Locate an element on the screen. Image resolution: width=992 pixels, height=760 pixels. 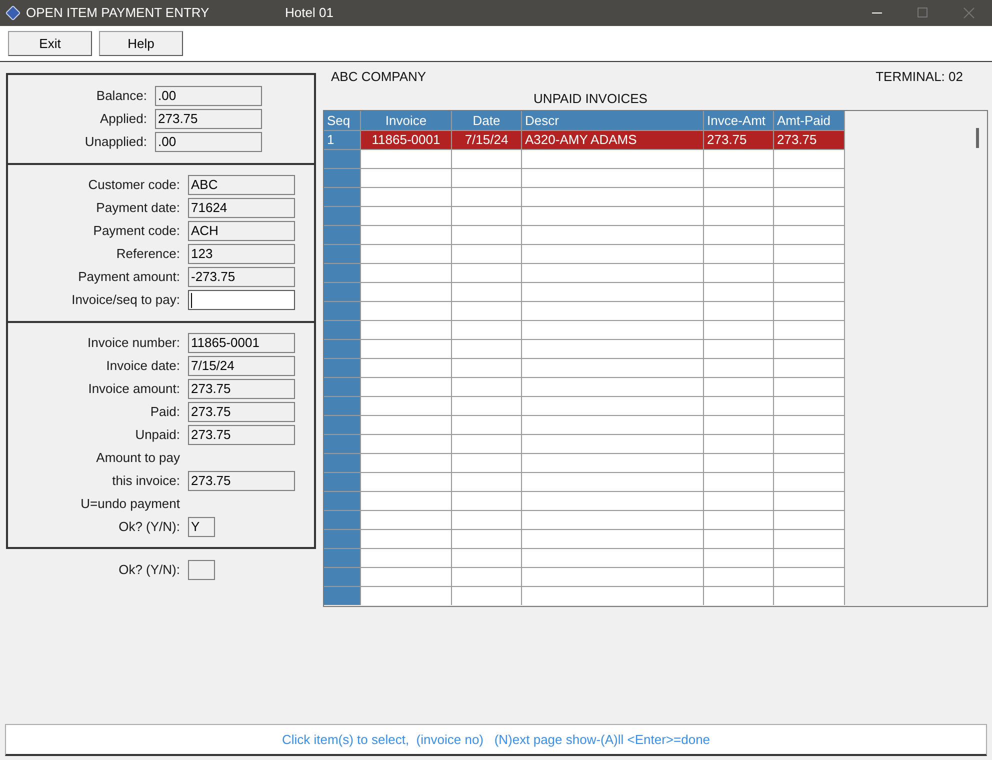
field-label: Invoice number: is located at coordinates (134, 343).